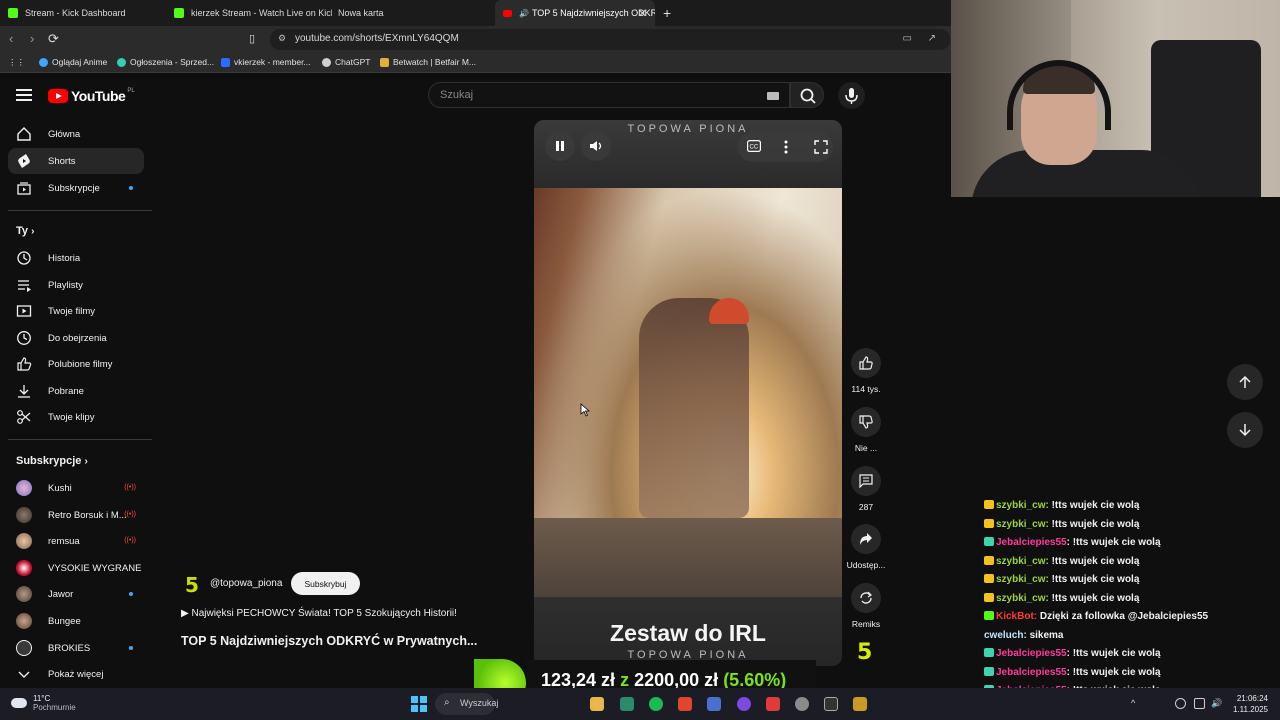 Image resolution: width=1280 pixels, height=720 pixels. What do you see at coordinates (65, 285) in the screenshot?
I see `sidebar-label: Playlisty` at bounding box center [65, 285].